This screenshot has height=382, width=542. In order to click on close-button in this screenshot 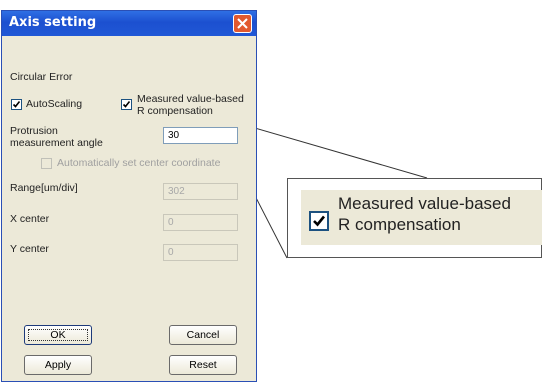, I will do `click(242, 23)`.